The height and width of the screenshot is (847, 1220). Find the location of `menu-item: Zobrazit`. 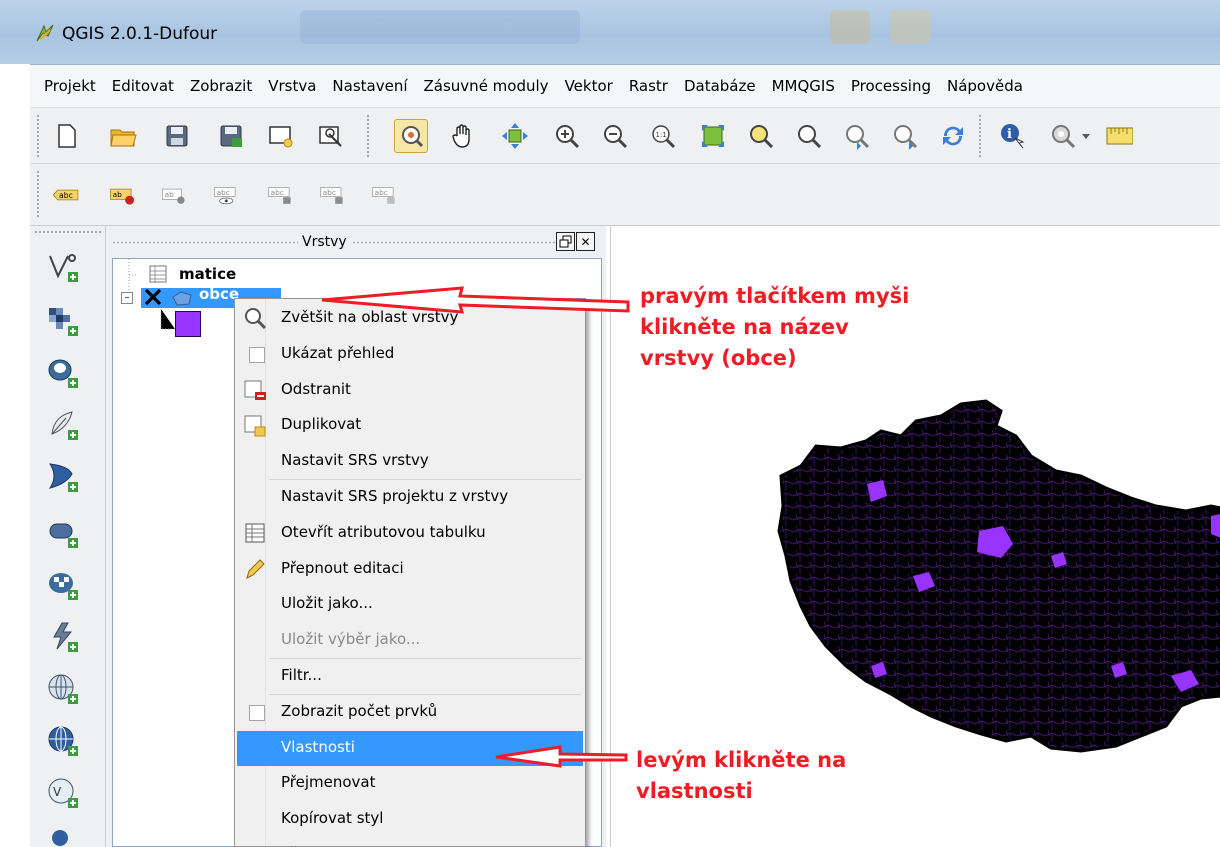

menu-item: Zobrazit is located at coordinates (221, 86).